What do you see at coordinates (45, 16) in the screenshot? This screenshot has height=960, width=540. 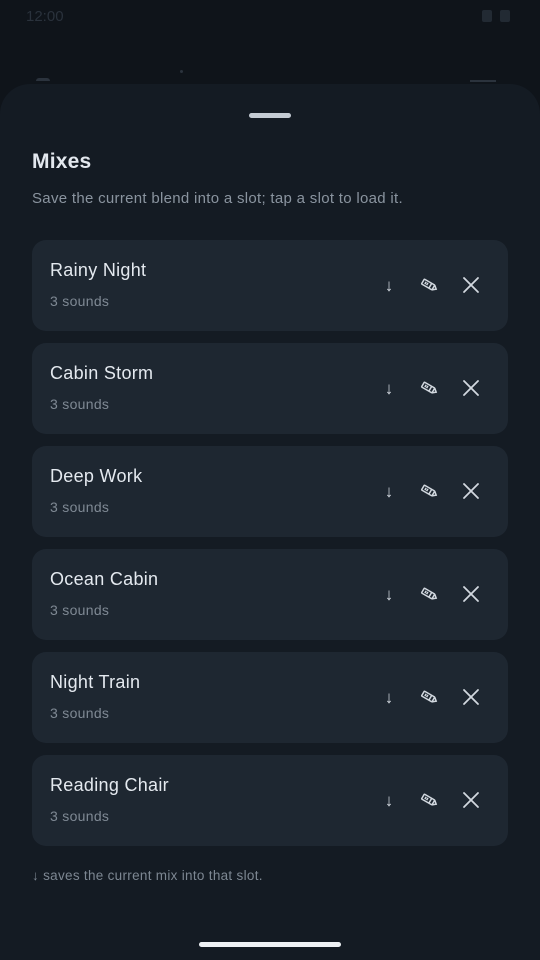 I see `status-time: 12:00` at bounding box center [45, 16].